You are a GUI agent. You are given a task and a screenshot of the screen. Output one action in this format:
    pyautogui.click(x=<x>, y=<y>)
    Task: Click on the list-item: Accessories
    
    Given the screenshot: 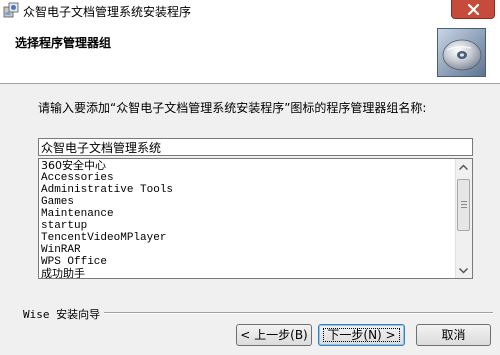 What is the action you would take?
    pyautogui.click(x=247, y=178)
    